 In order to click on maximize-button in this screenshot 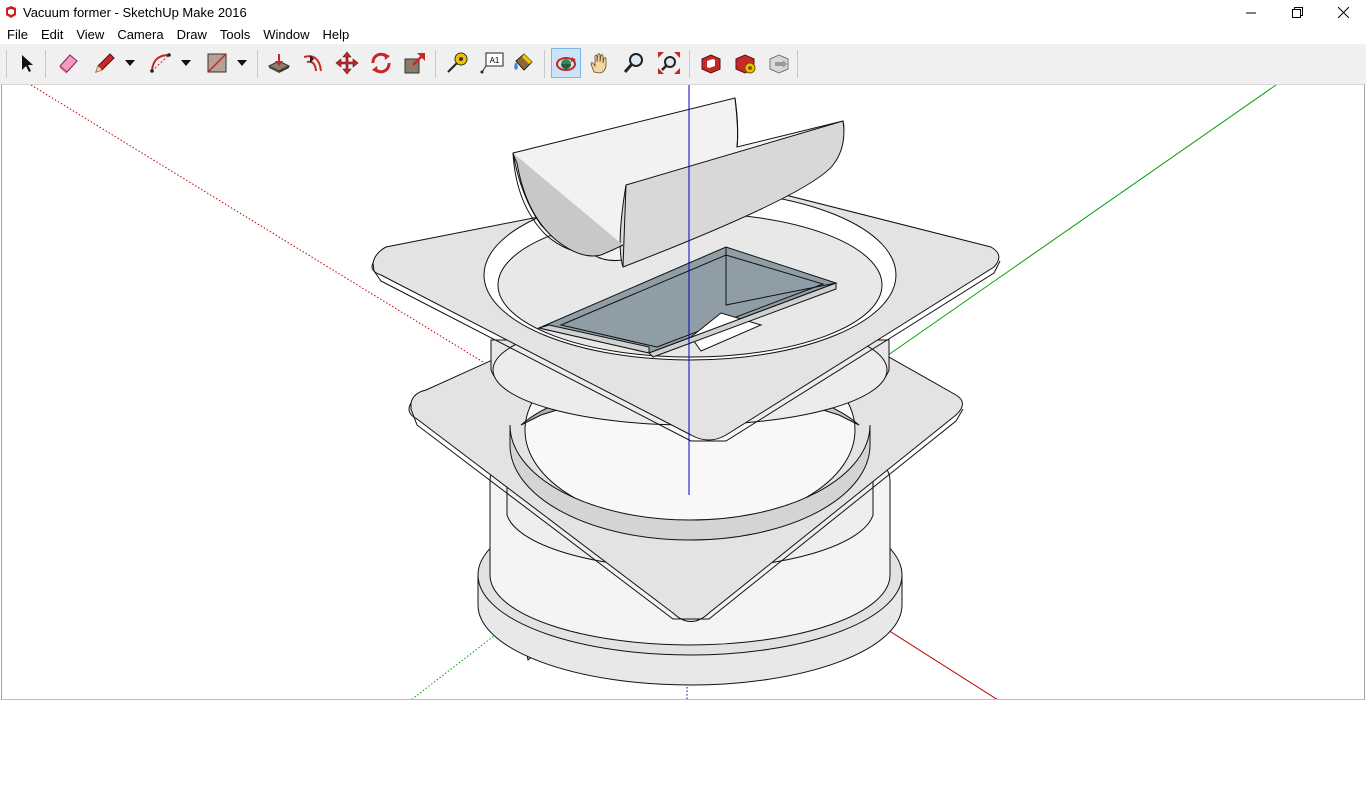, I will do `click(1297, 12)`.